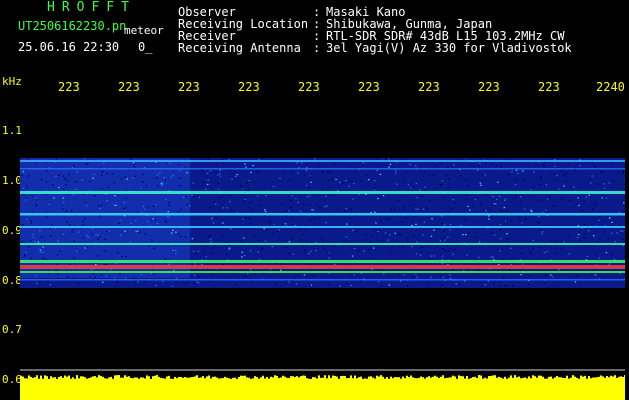  I want to click on detection-count: 0_, so click(145, 47).